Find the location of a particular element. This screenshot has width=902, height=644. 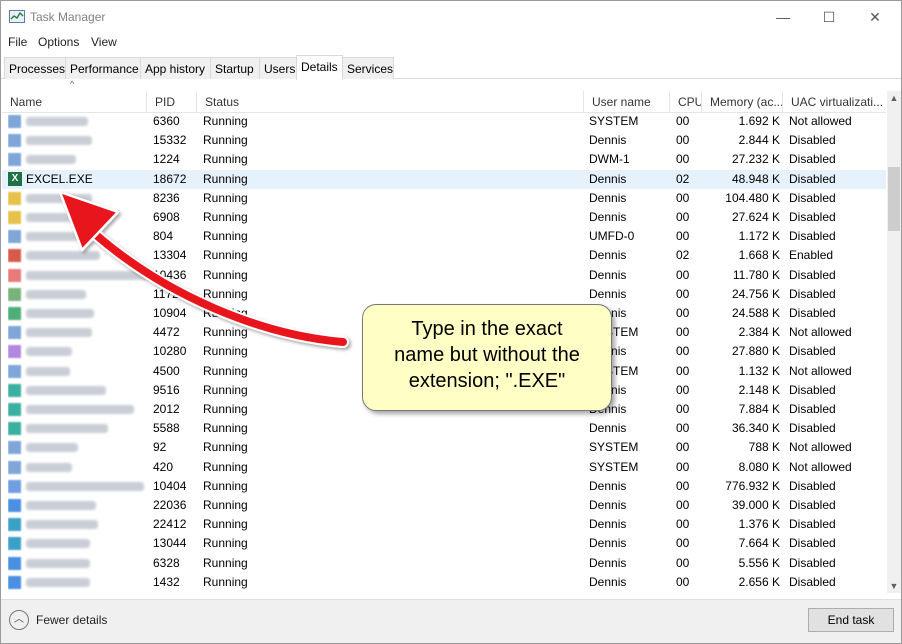

tab-services: Services is located at coordinates (368, 68).